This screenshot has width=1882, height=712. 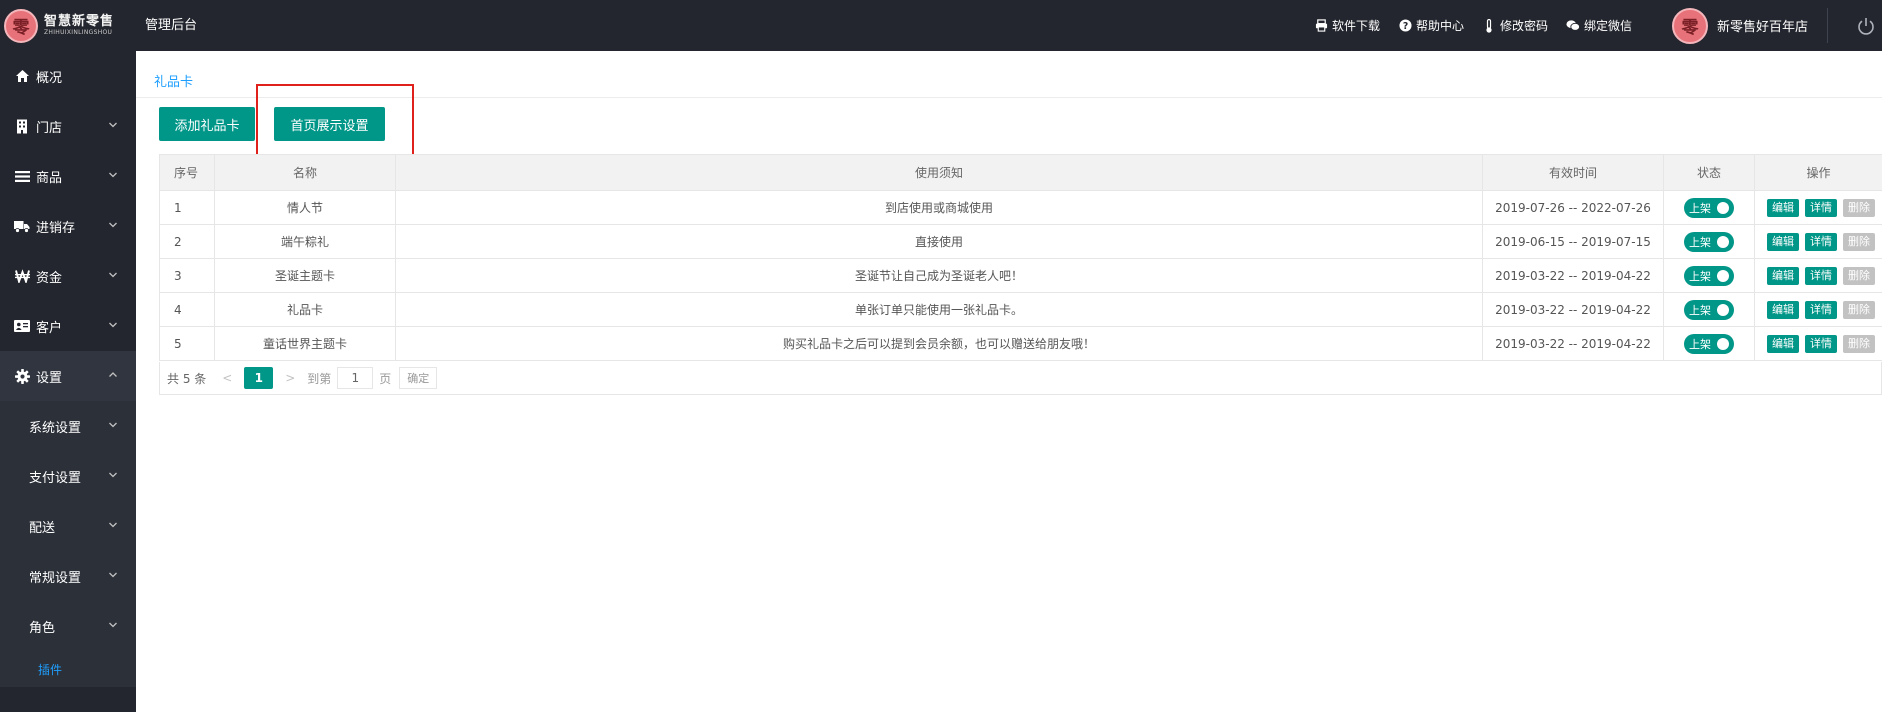 What do you see at coordinates (68, 76) in the screenshot?
I see `sidebar-item-overview: 概况` at bounding box center [68, 76].